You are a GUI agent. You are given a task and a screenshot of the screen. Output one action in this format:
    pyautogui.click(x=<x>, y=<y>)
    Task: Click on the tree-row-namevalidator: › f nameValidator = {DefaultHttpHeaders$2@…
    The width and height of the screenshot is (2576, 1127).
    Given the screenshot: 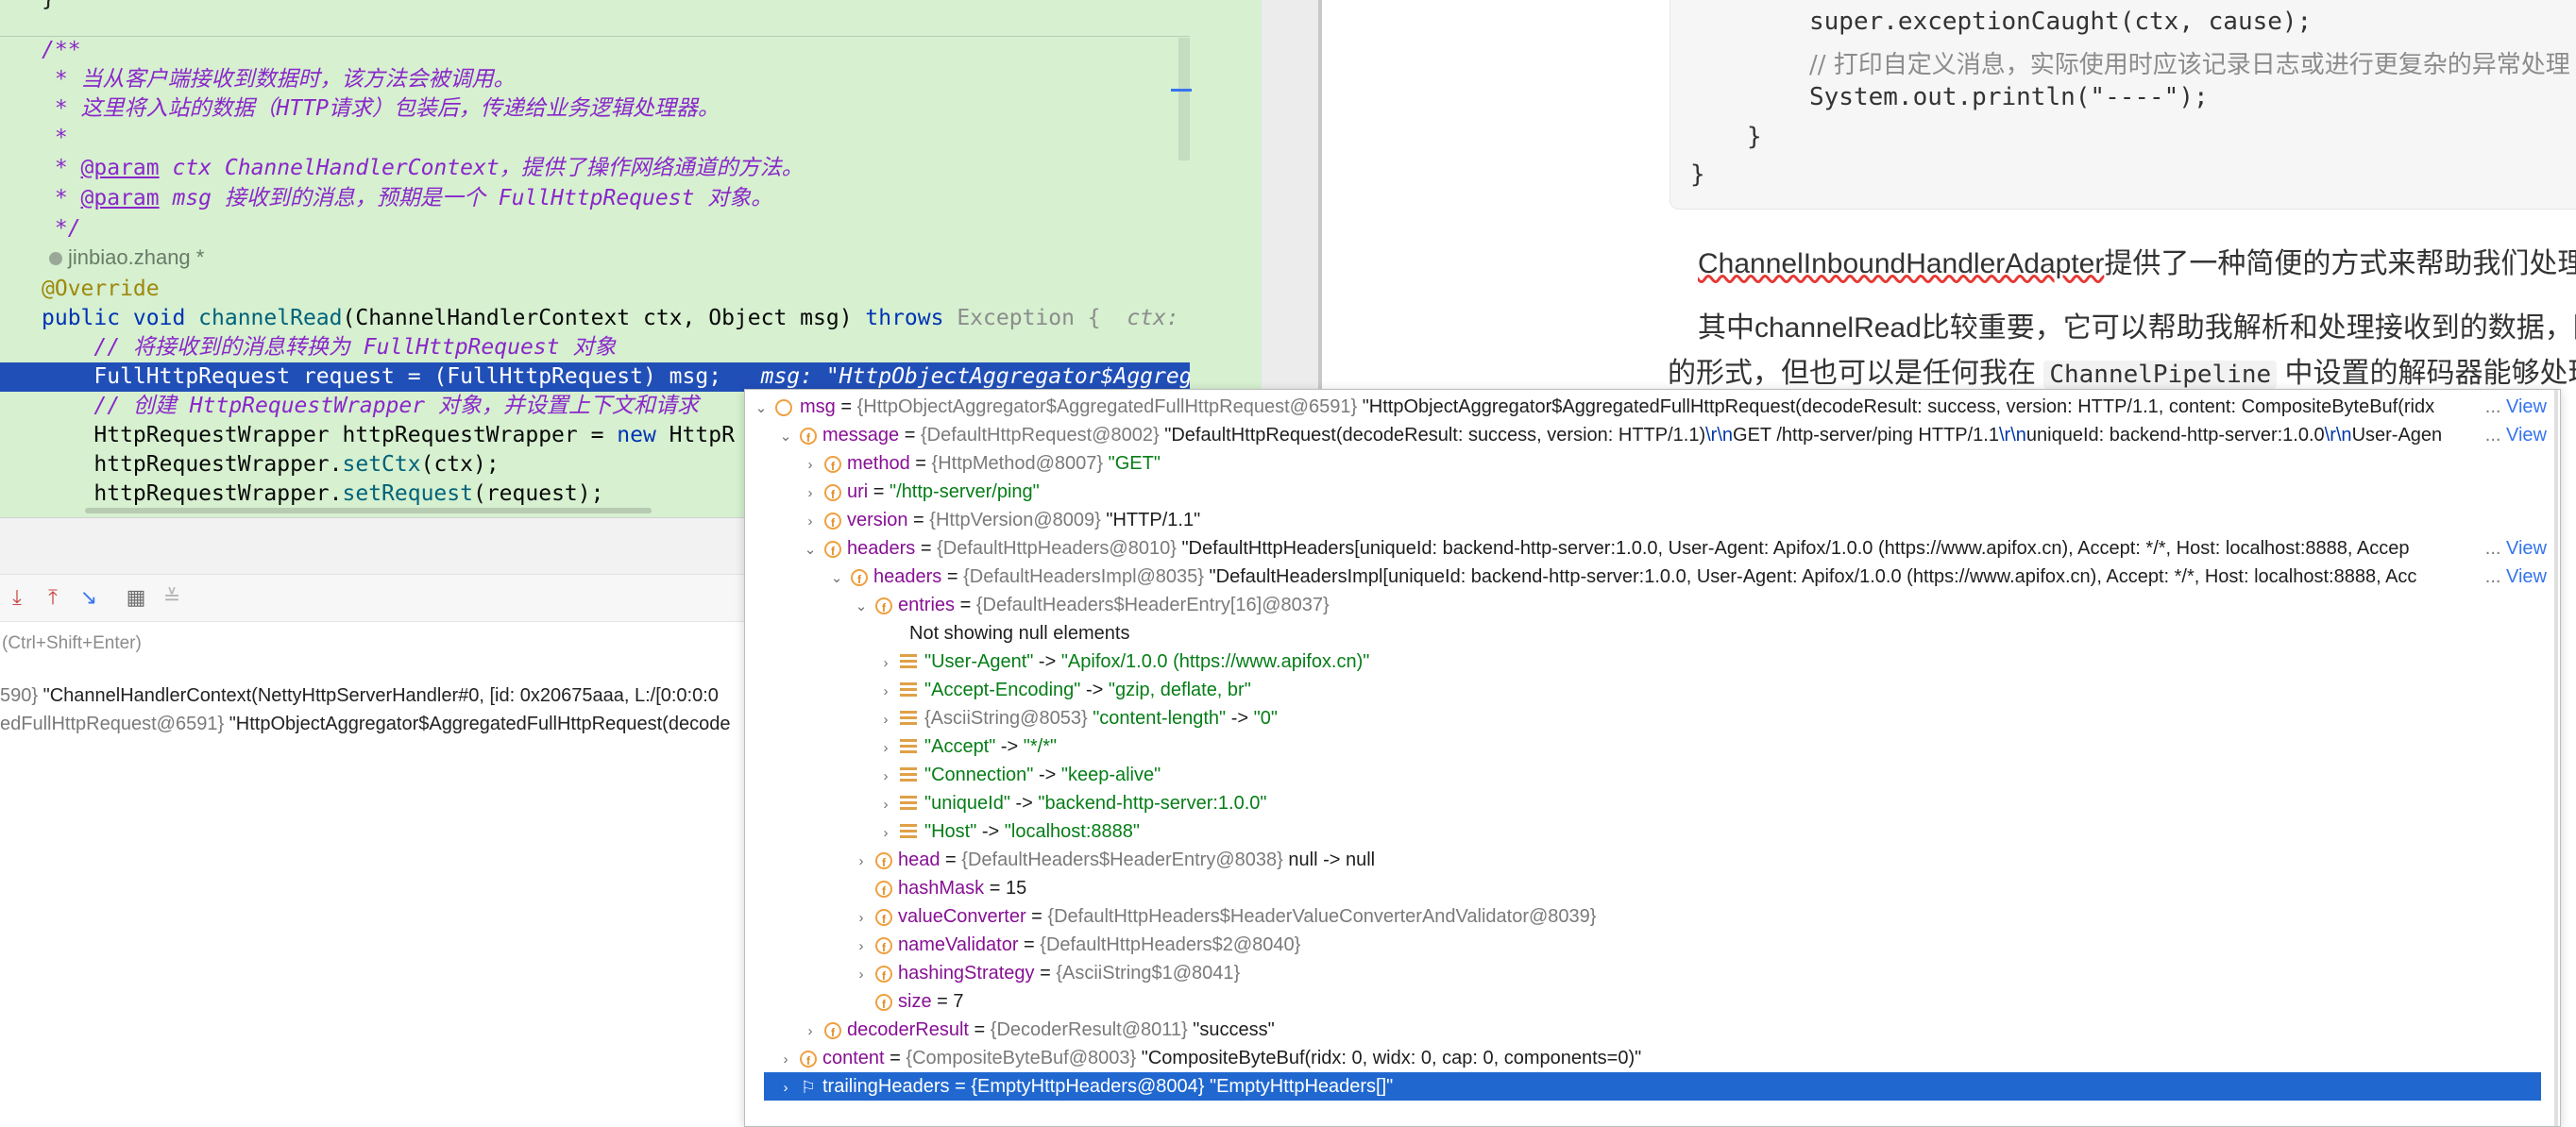 What is the action you would take?
    pyautogui.click(x=1646, y=945)
    